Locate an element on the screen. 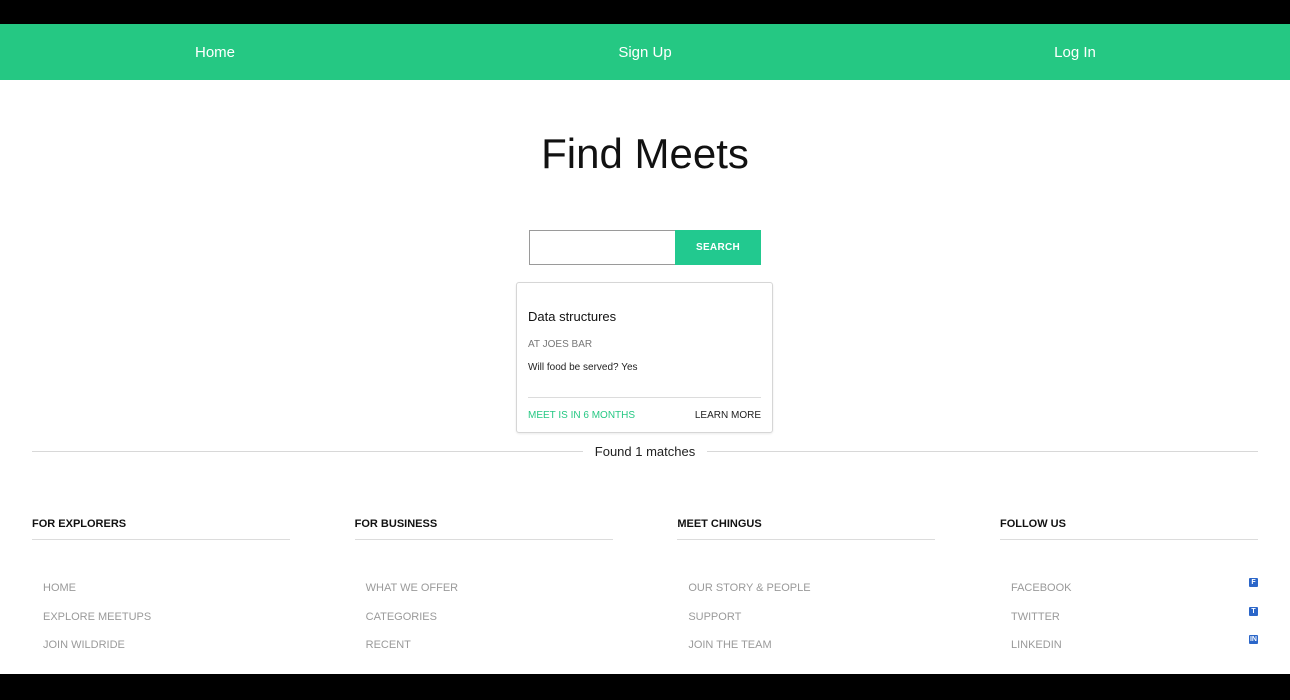 The image size is (1290, 700). linkedin-icon: in is located at coordinates (1253, 639).